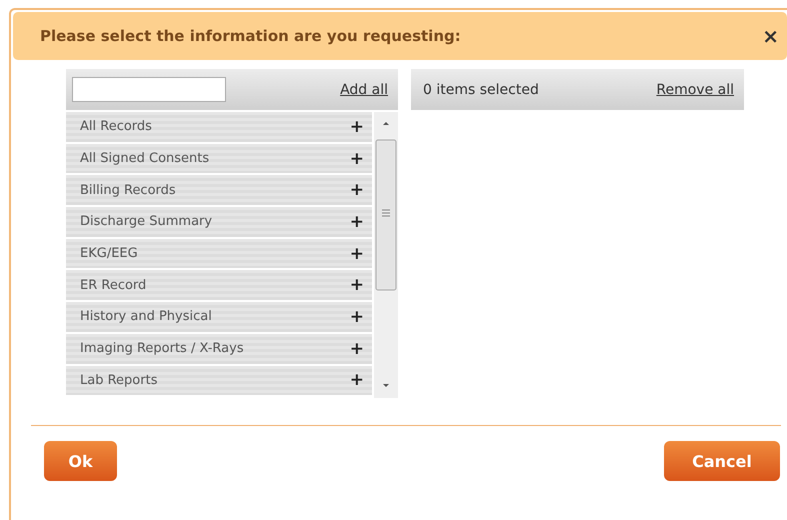 The width and height of the screenshot is (787, 520). Describe the element at coordinates (251, 36) in the screenshot. I see `dialog-title: Please select the information are you requesting:` at that location.